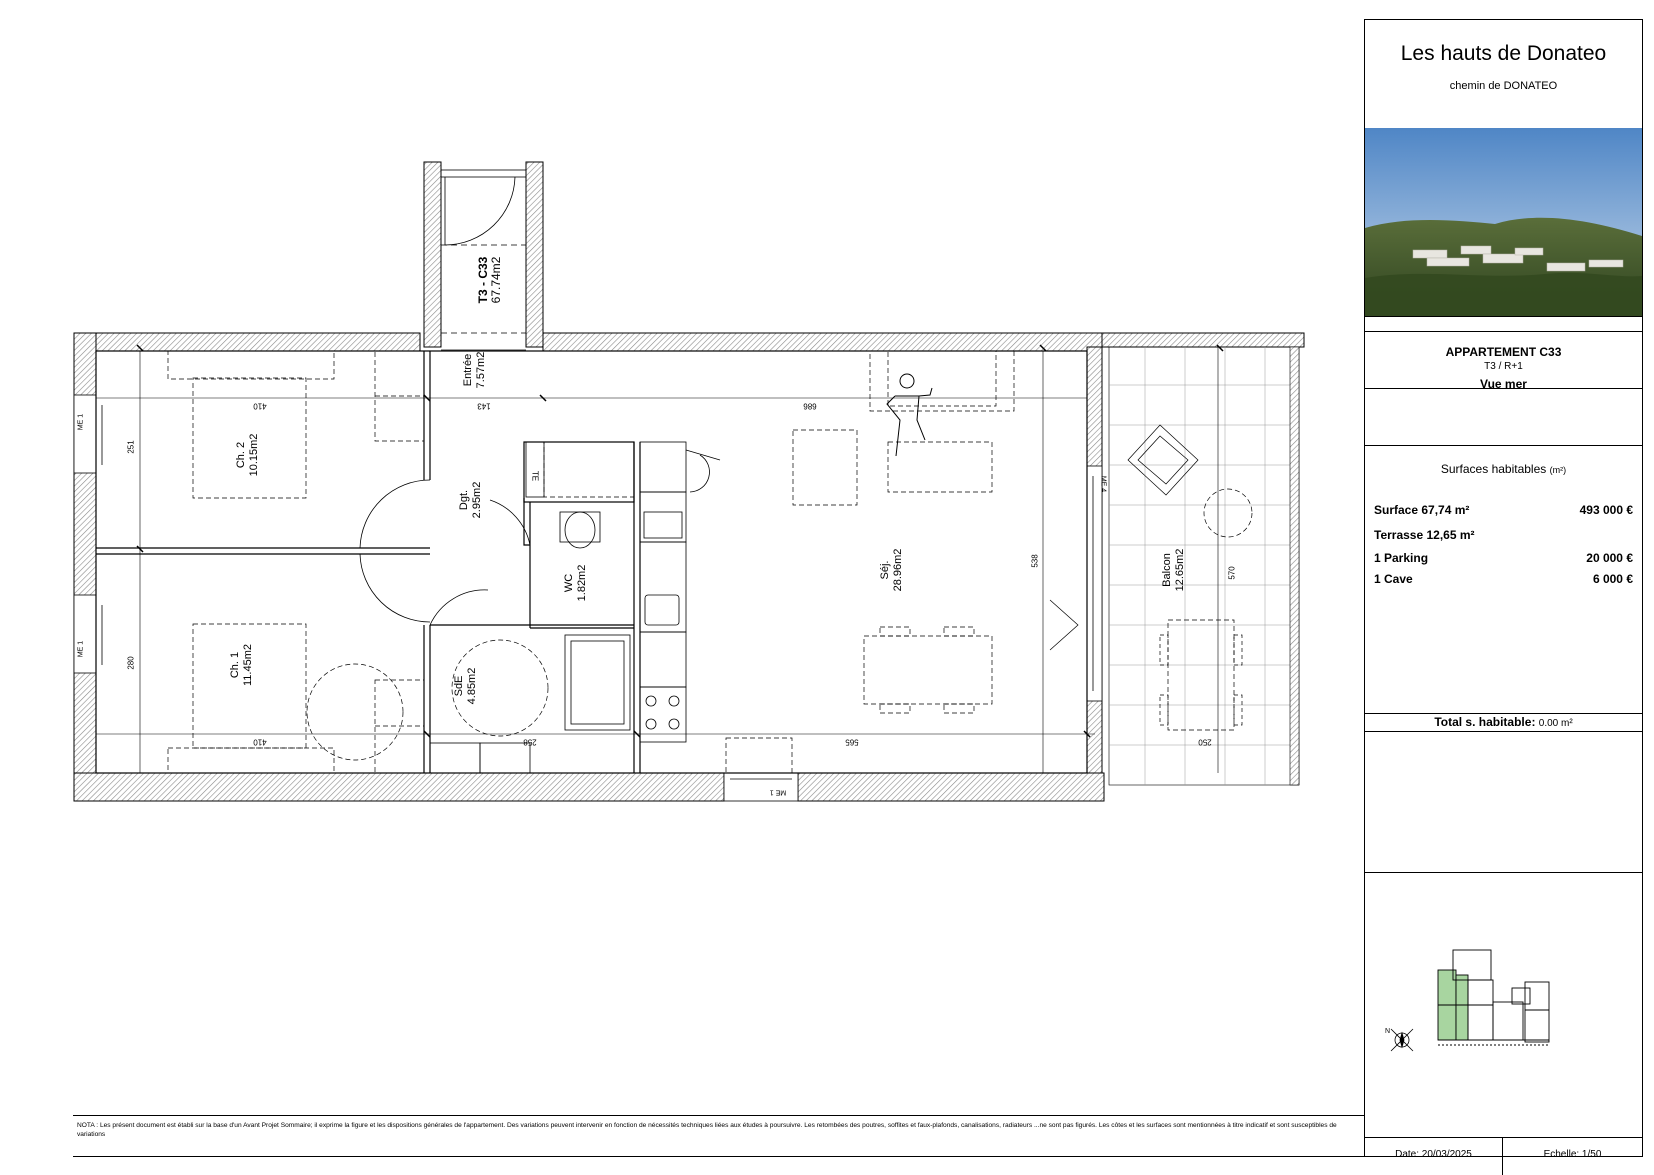  I want to click on room-ch2-area: 10.15m2, so click(254, 455).